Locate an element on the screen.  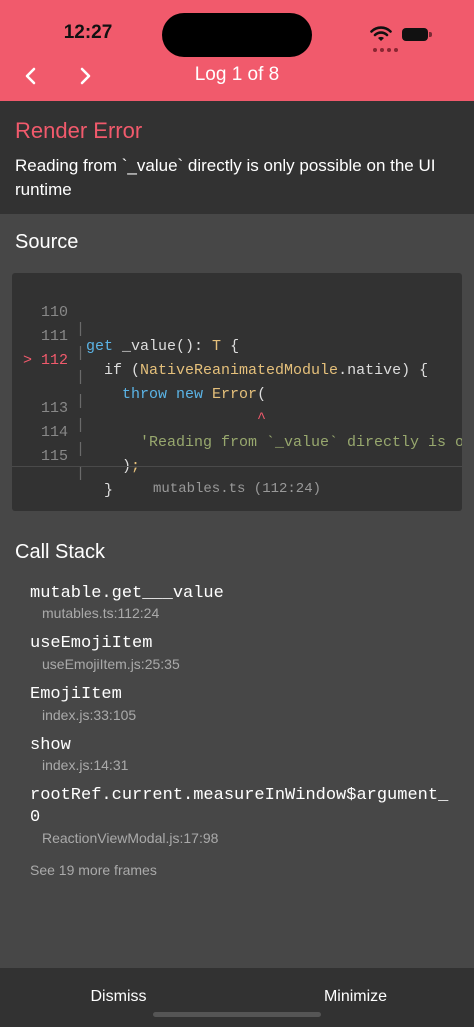
wifi-icon is located at coordinates (381, 33).